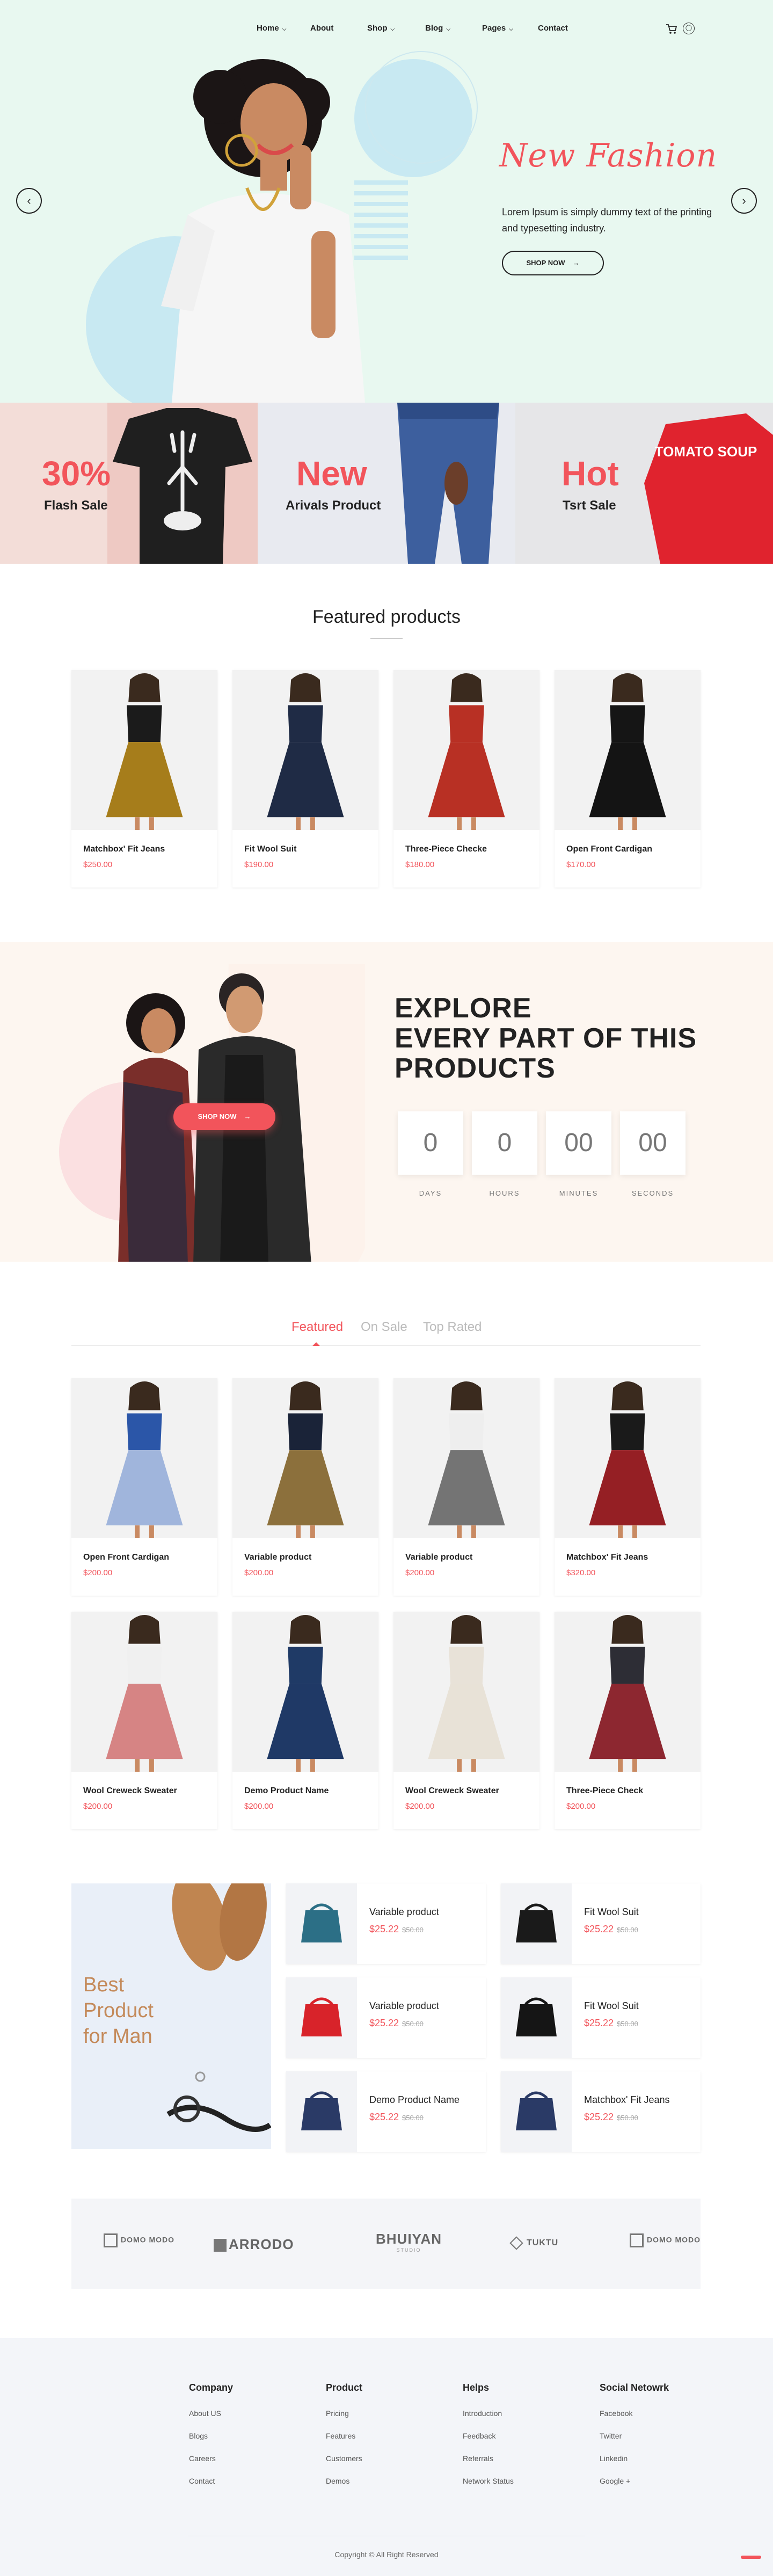 This screenshot has height=2576, width=773. I want to click on product-card: Three-Piece Checke $180.00, so click(466, 778).